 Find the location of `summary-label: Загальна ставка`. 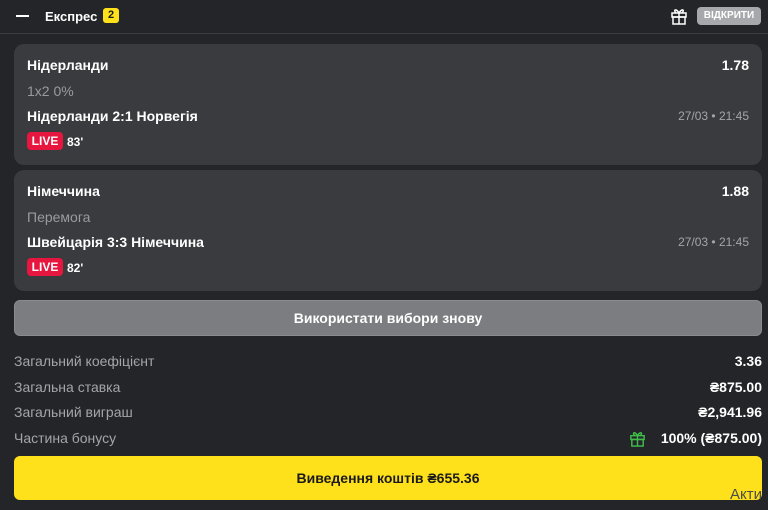

summary-label: Загальна ставка is located at coordinates (67, 387).